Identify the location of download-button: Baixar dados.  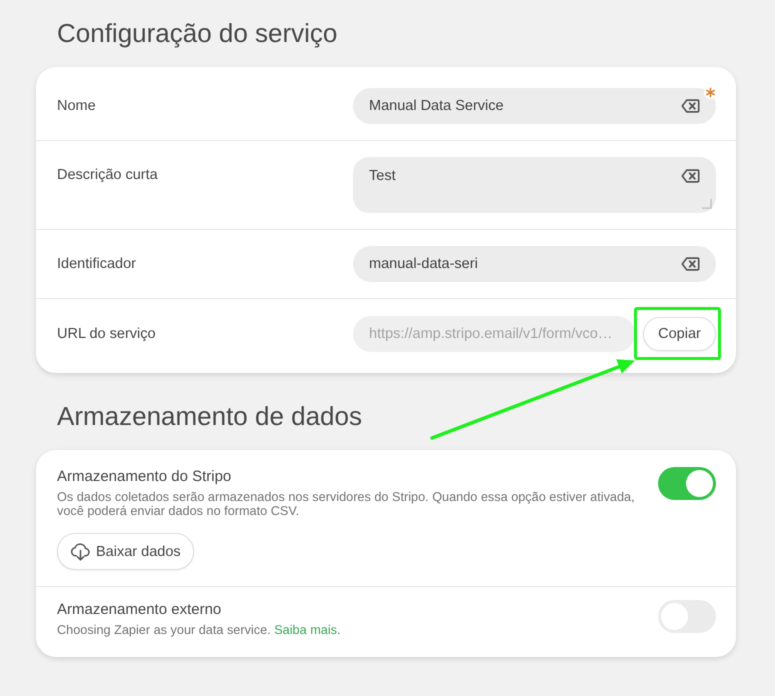
(125, 551).